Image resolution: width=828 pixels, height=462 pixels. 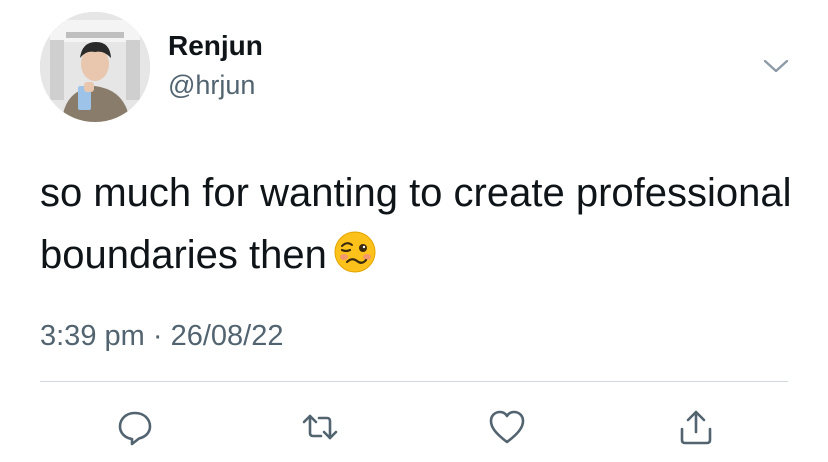 What do you see at coordinates (227, 336) in the screenshot?
I see `tweet-date: 26/08/22` at bounding box center [227, 336].